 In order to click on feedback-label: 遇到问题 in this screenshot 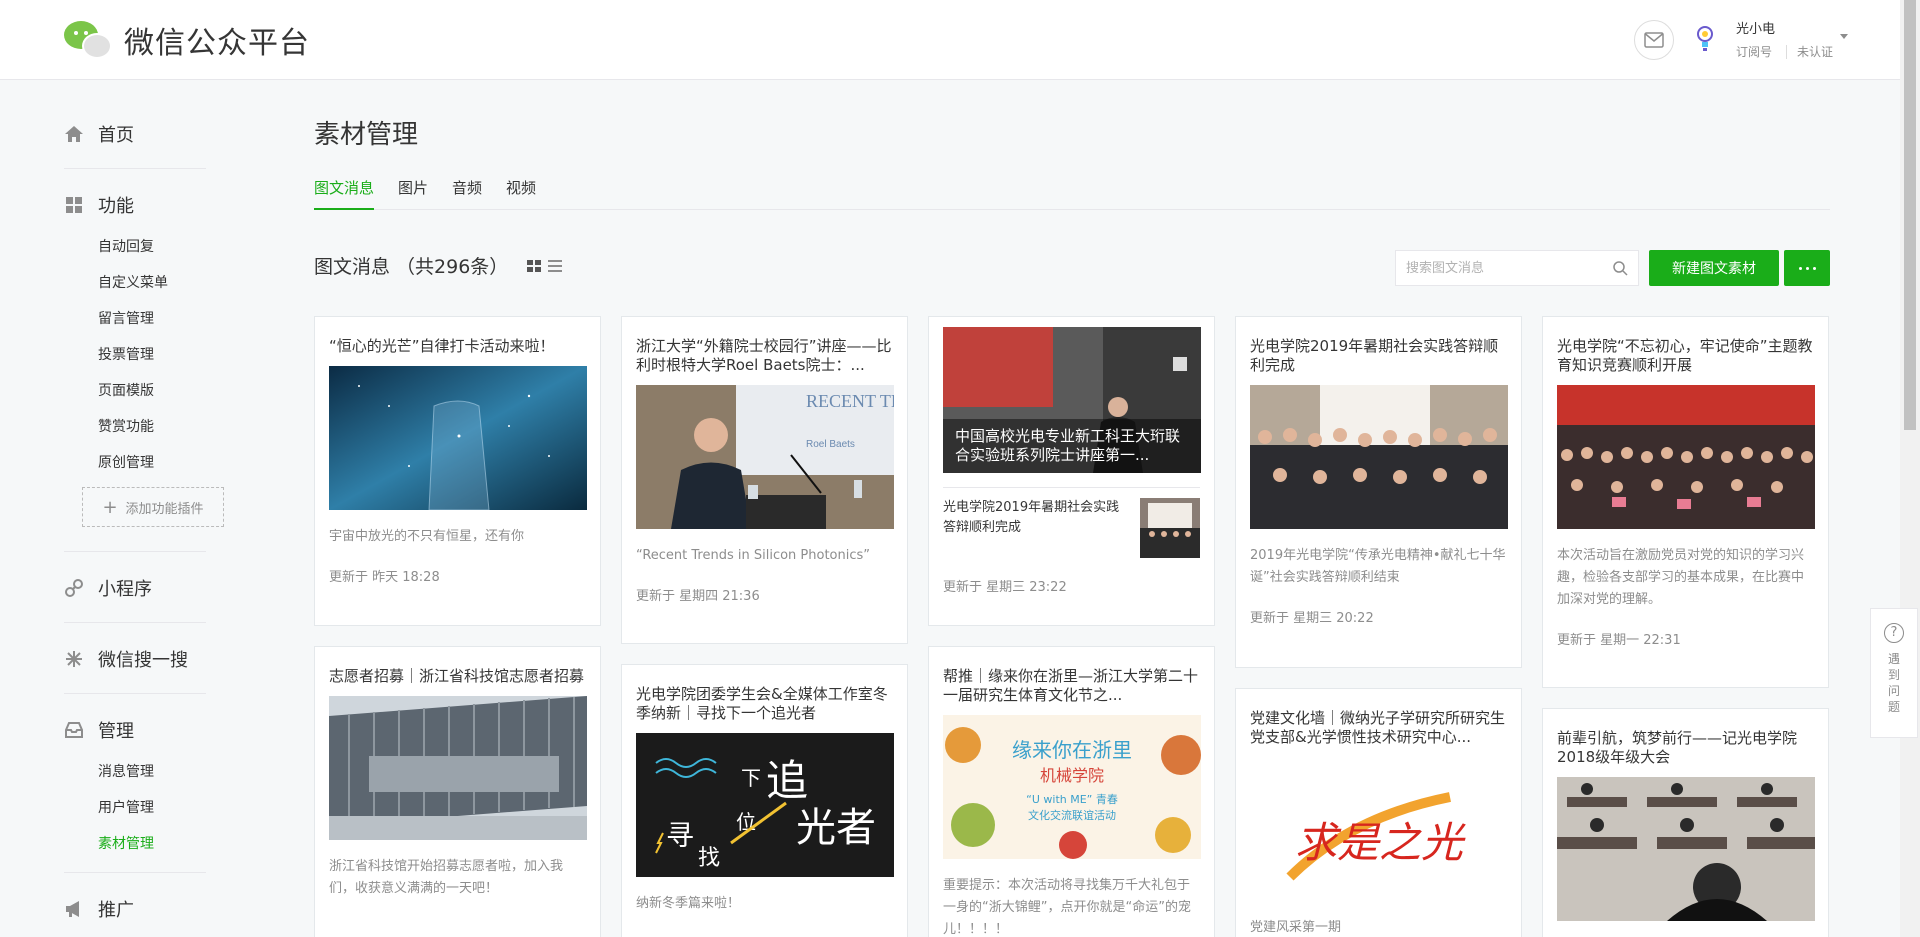, I will do `click(1893, 683)`.